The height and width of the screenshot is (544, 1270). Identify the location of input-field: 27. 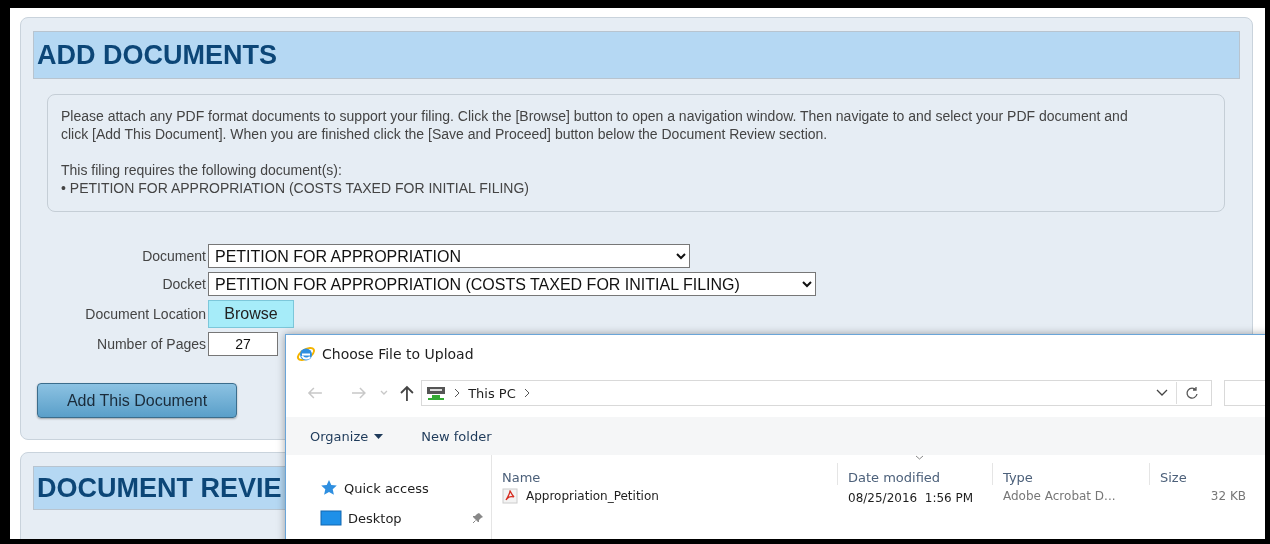
(243, 344).